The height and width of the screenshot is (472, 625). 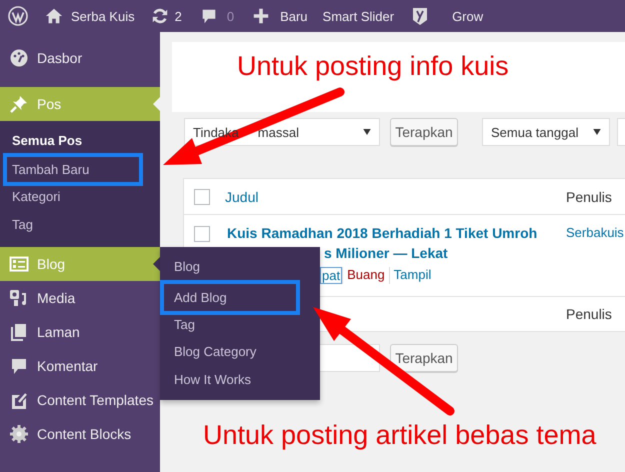 I want to click on dropdown-text: massal, so click(x=278, y=132).